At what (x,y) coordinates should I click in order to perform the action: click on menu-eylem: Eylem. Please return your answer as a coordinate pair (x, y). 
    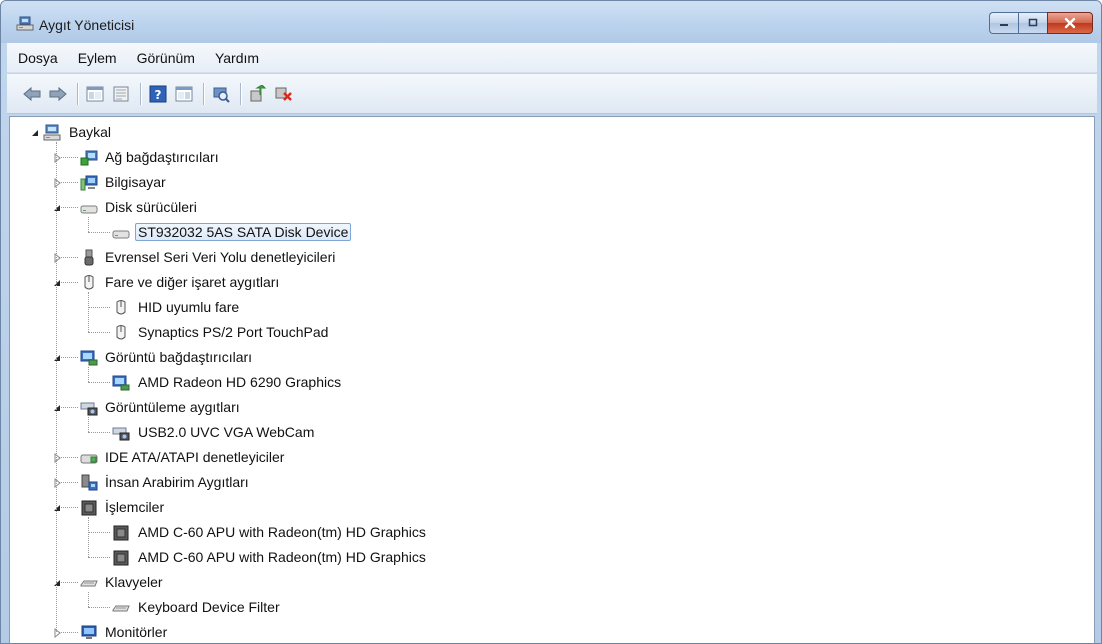
    Looking at the image, I should click on (97, 58).